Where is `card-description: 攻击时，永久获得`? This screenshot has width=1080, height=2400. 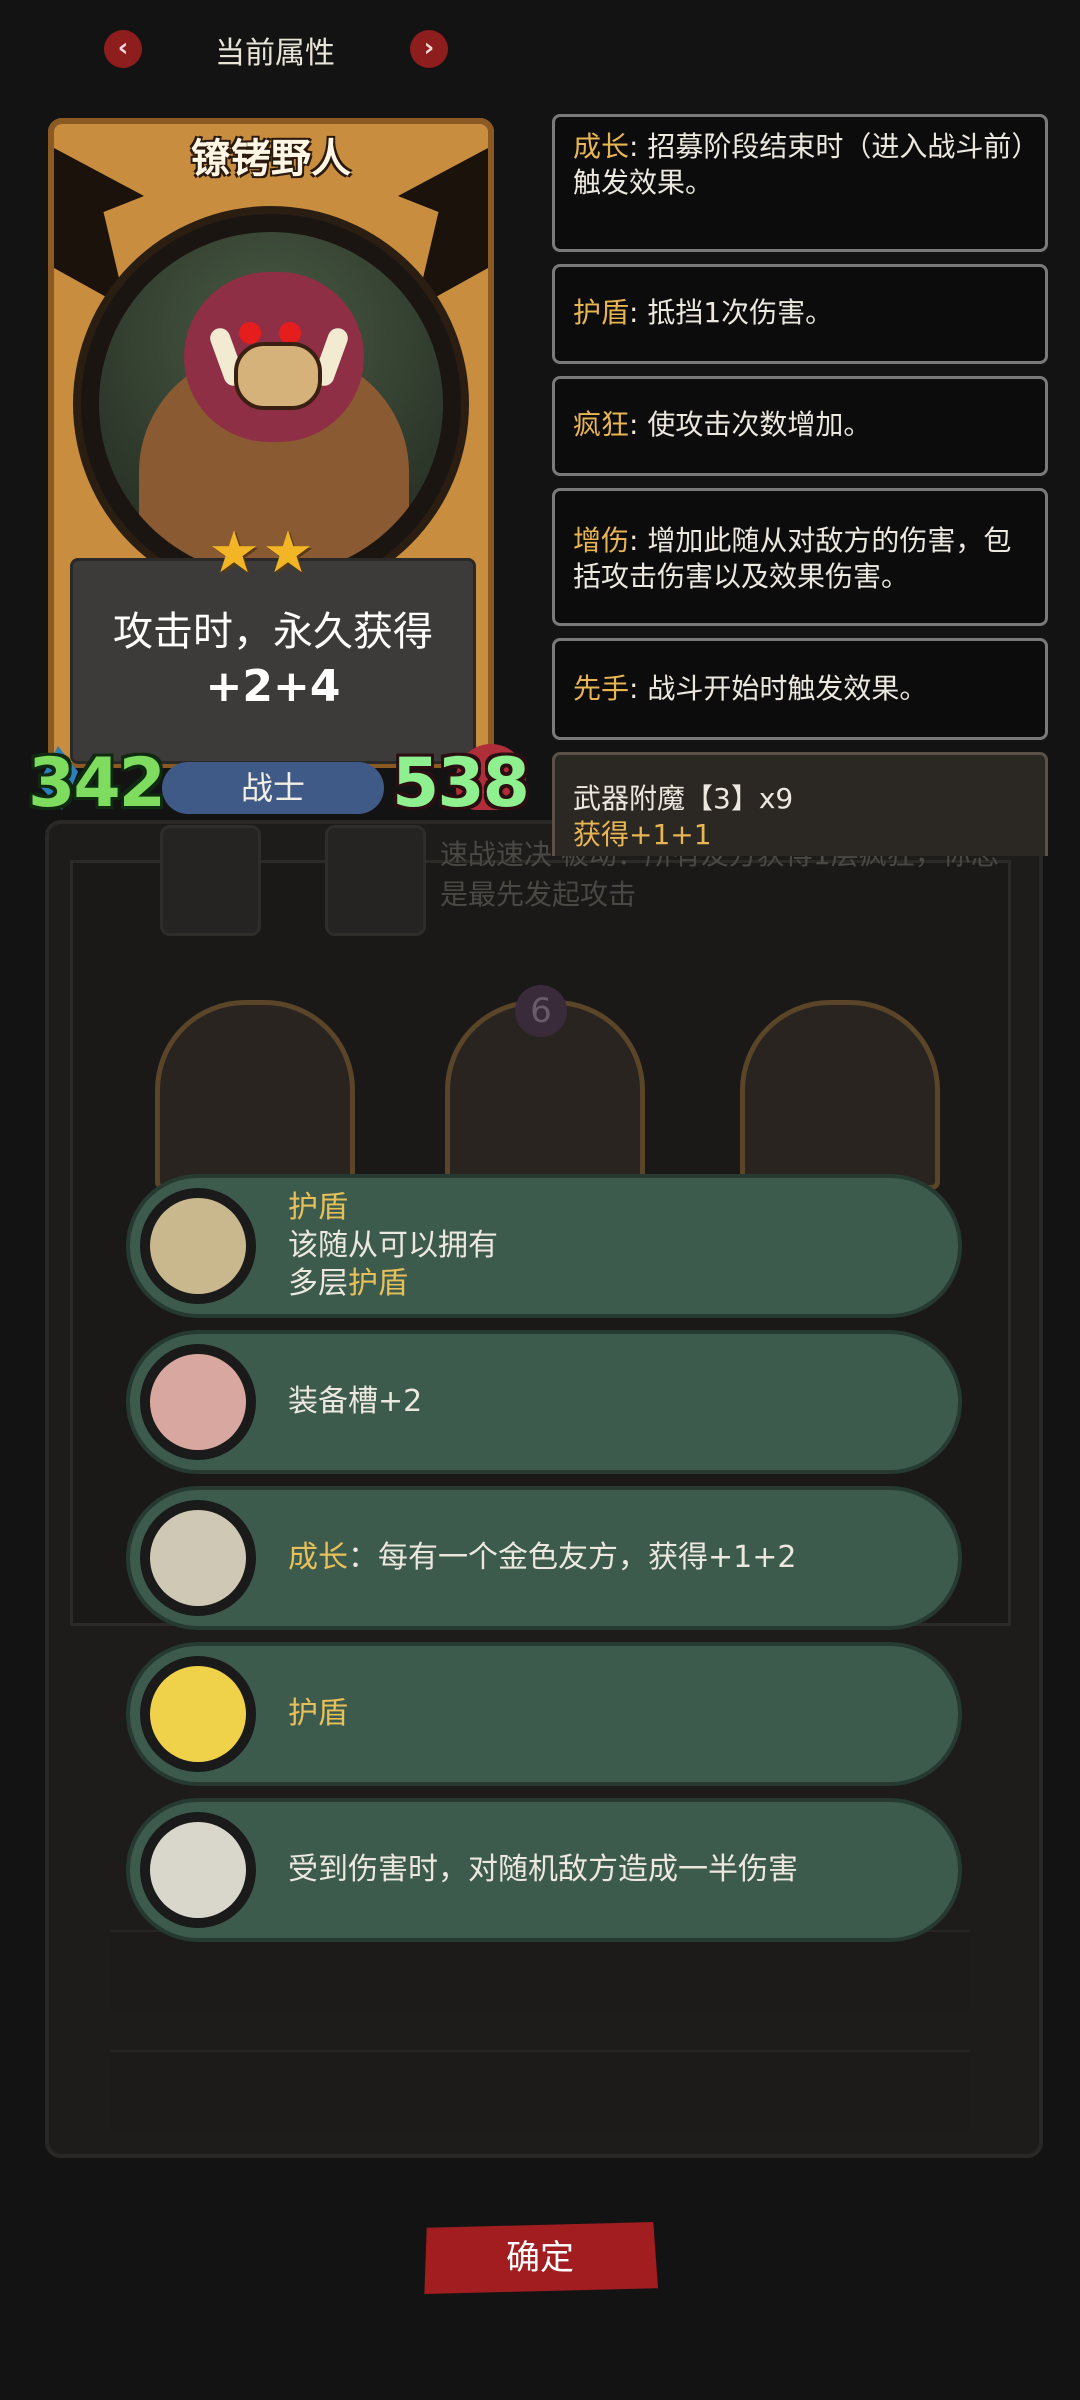 card-description: 攻击时，永久获得 is located at coordinates (273, 632).